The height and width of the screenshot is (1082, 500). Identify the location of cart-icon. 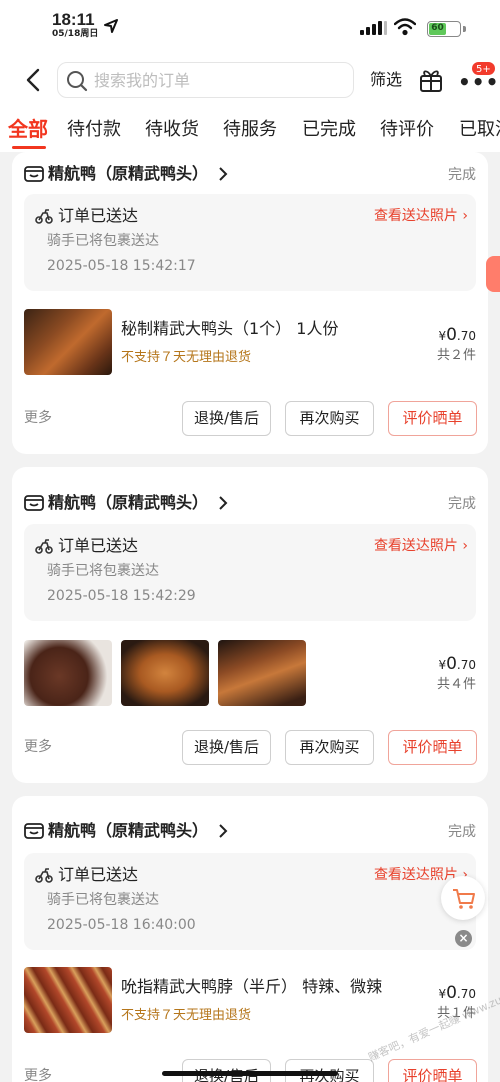
(464, 899).